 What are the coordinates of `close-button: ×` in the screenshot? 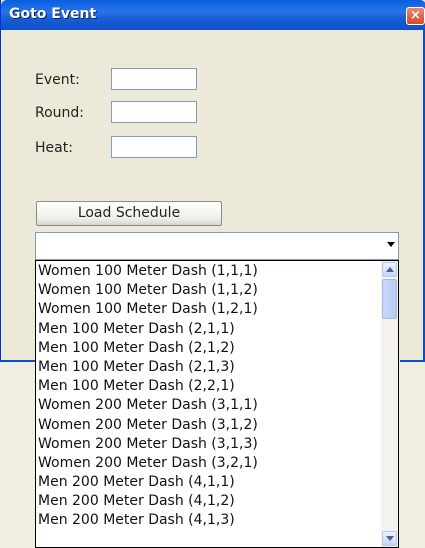 It's located at (415, 16).